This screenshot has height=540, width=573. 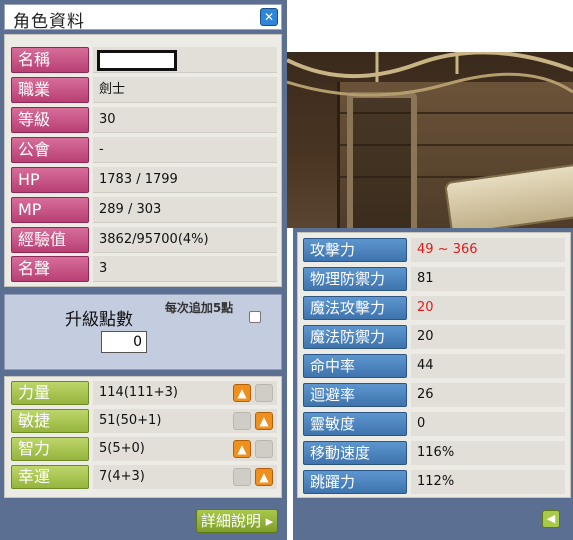 I want to click on attr-label: 物理防禦力, so click(x=355, y=279).